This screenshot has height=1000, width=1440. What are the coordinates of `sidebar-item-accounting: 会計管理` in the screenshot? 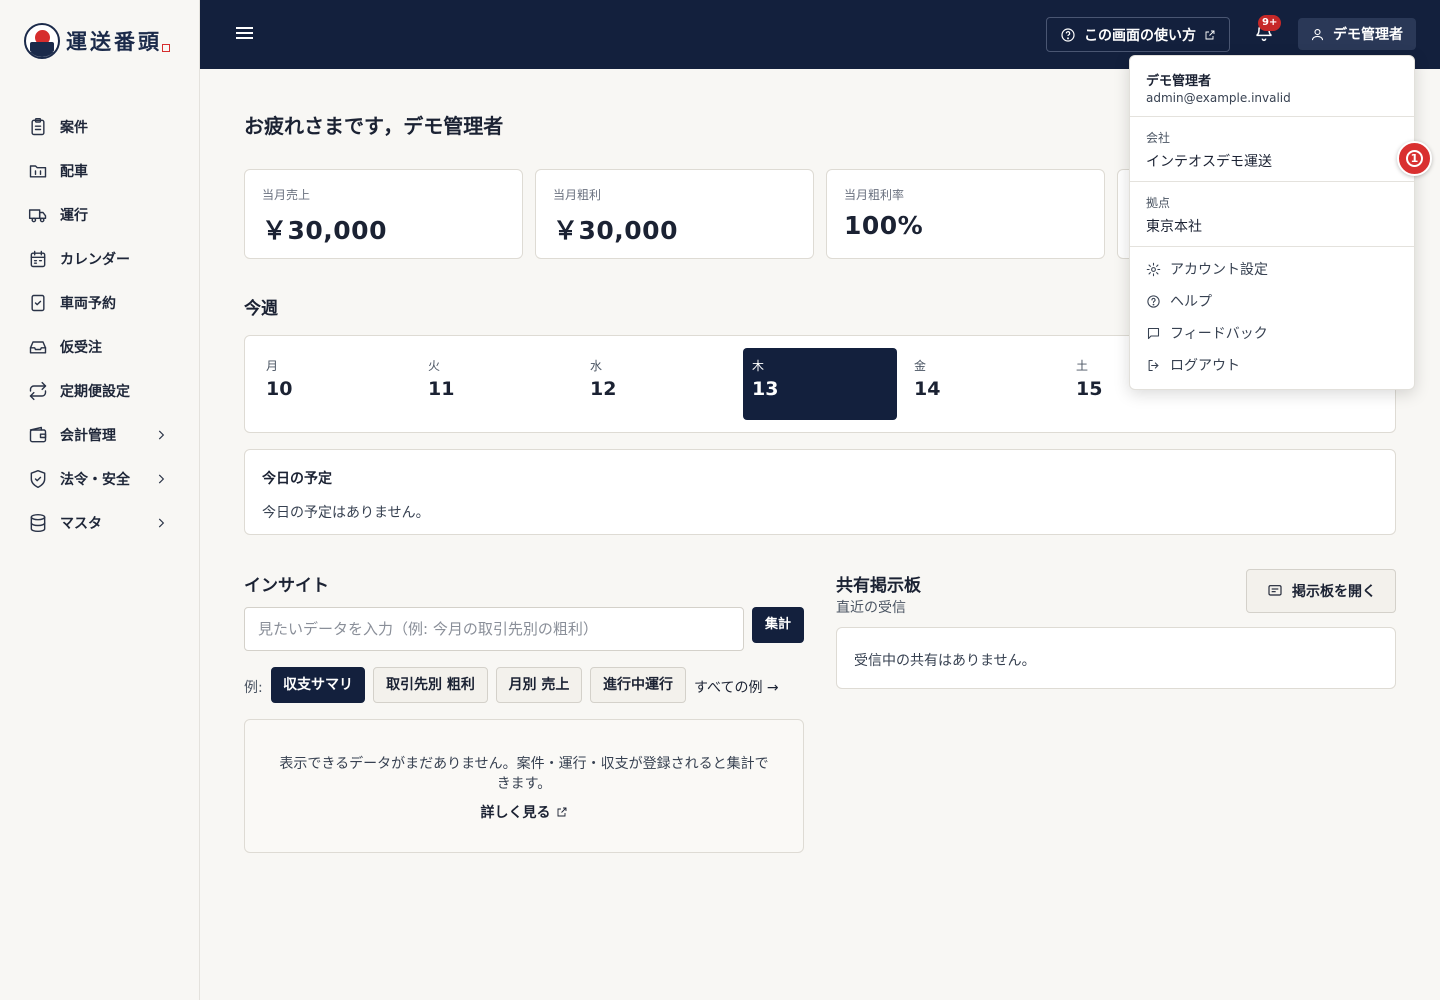 It's located at (100, 435).